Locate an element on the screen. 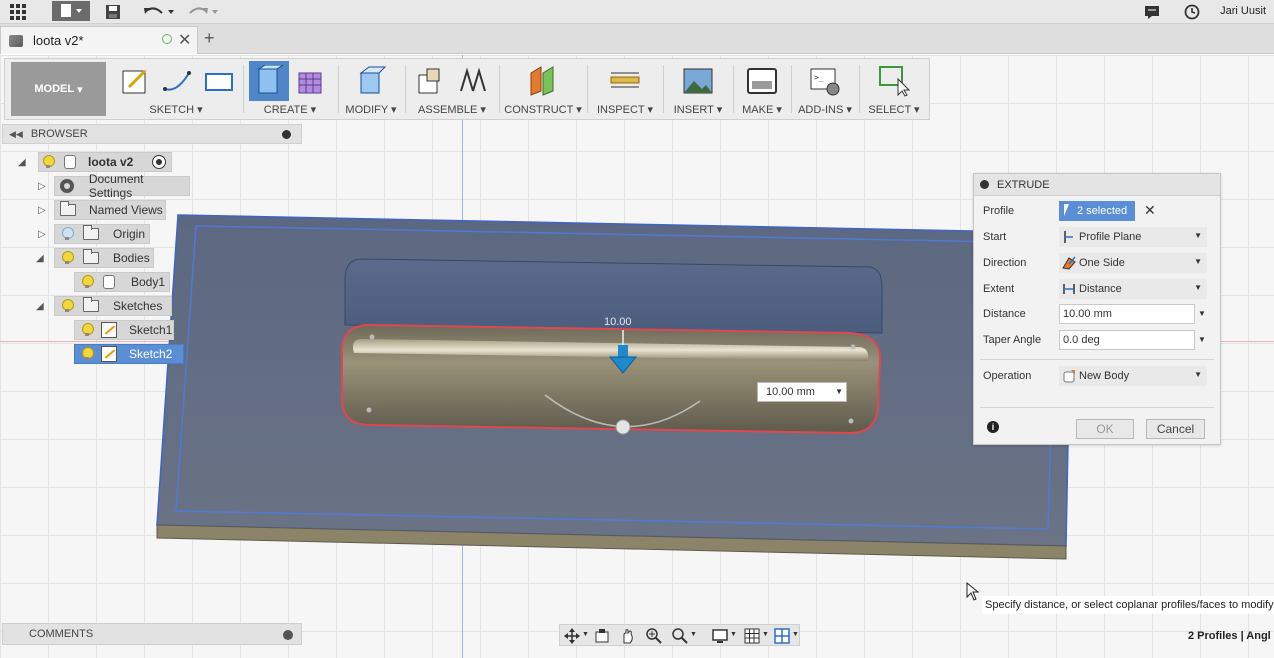  distance-heads-up-input: 10.00 mm ▼ is located at coordinates (802, 392).